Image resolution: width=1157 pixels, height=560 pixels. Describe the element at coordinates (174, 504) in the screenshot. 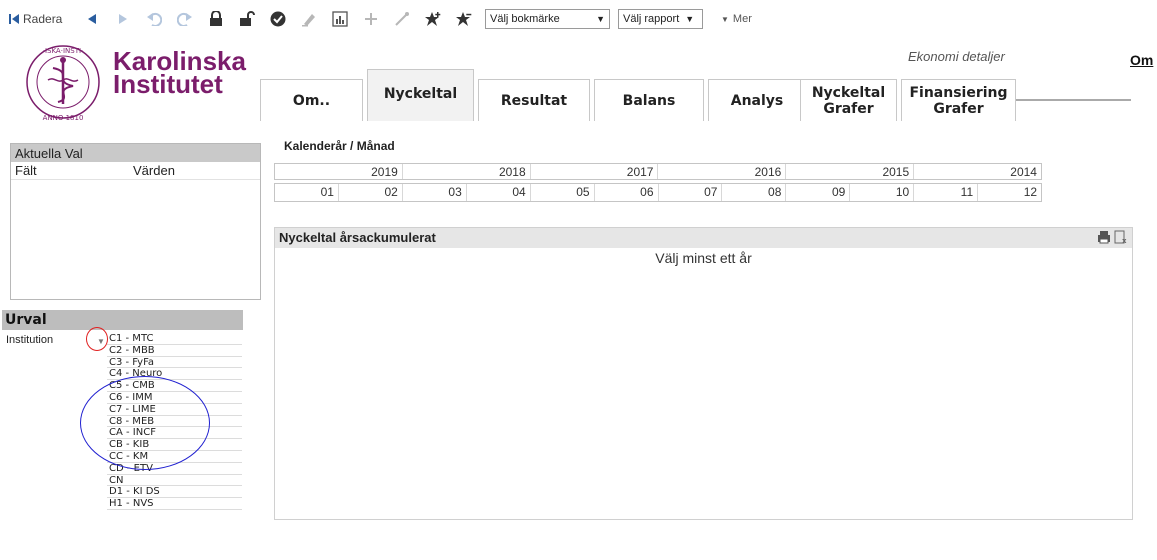

I see `list-item: H1 - NVS` at that location.